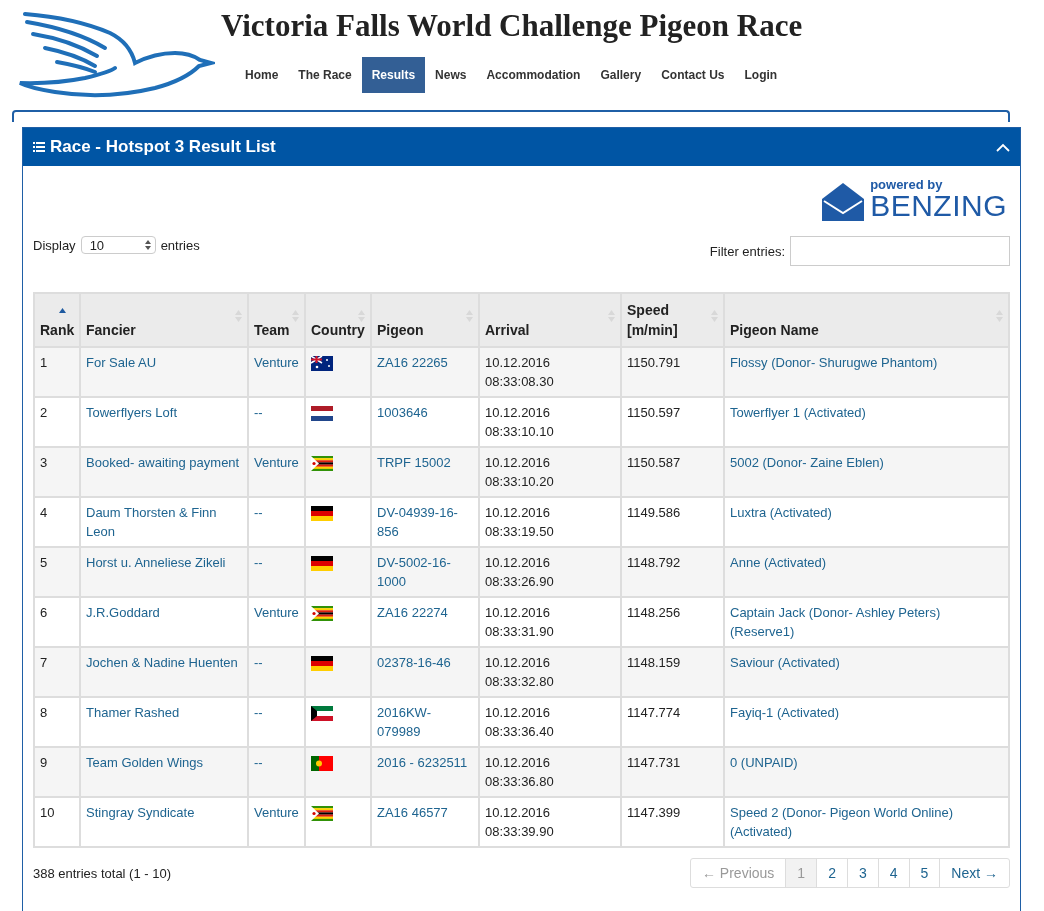 This screenshot has width=1044, height=911. Describe the element at coordinates (47, 812) in the screenshot. I see `rank-cell: 10` at that location.